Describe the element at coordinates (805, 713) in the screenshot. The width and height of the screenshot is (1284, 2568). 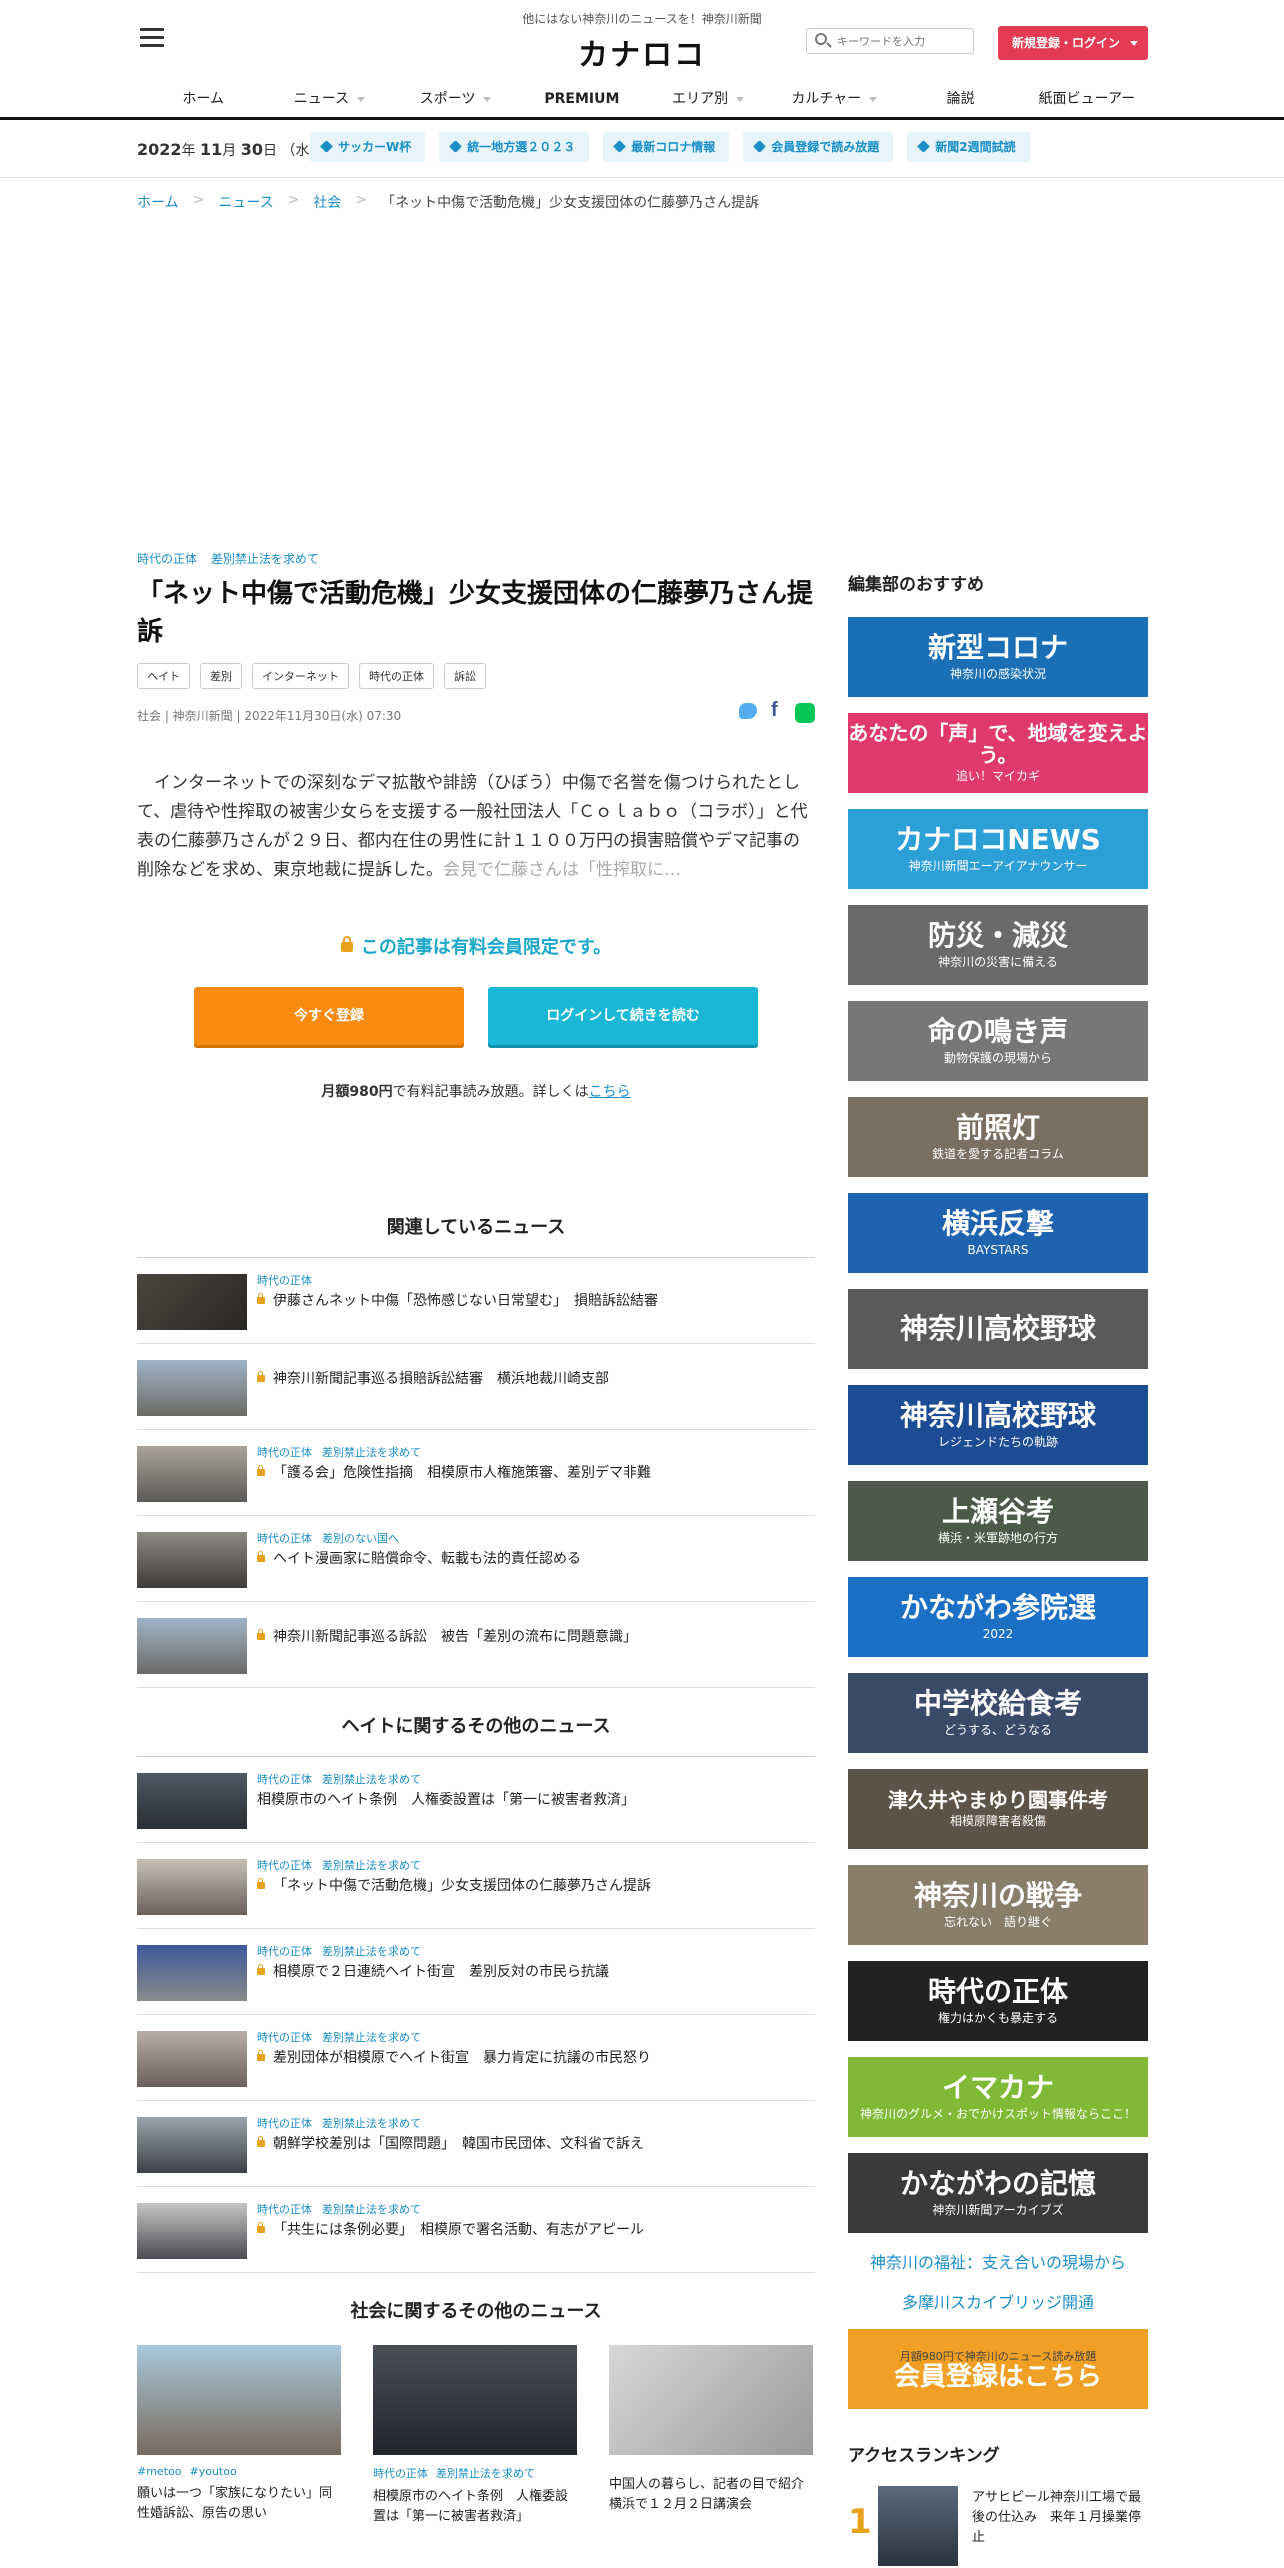
I see `line-icon` at that location.